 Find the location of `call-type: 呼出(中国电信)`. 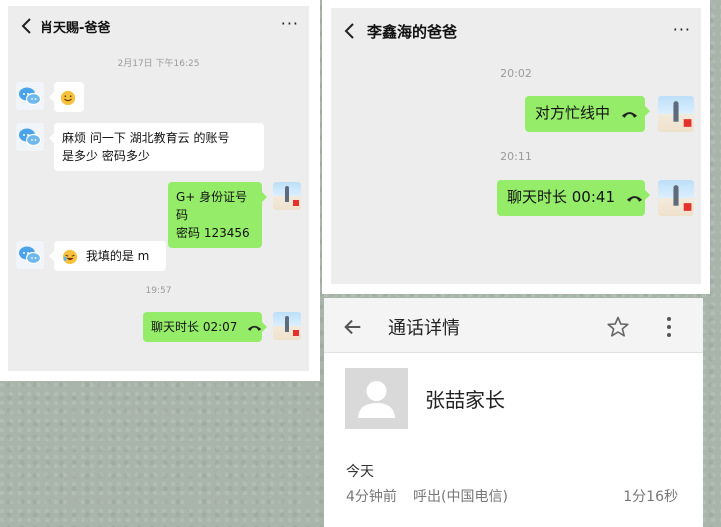

call-type: 呼出(中国电信) is located at coordinates (460, 497).